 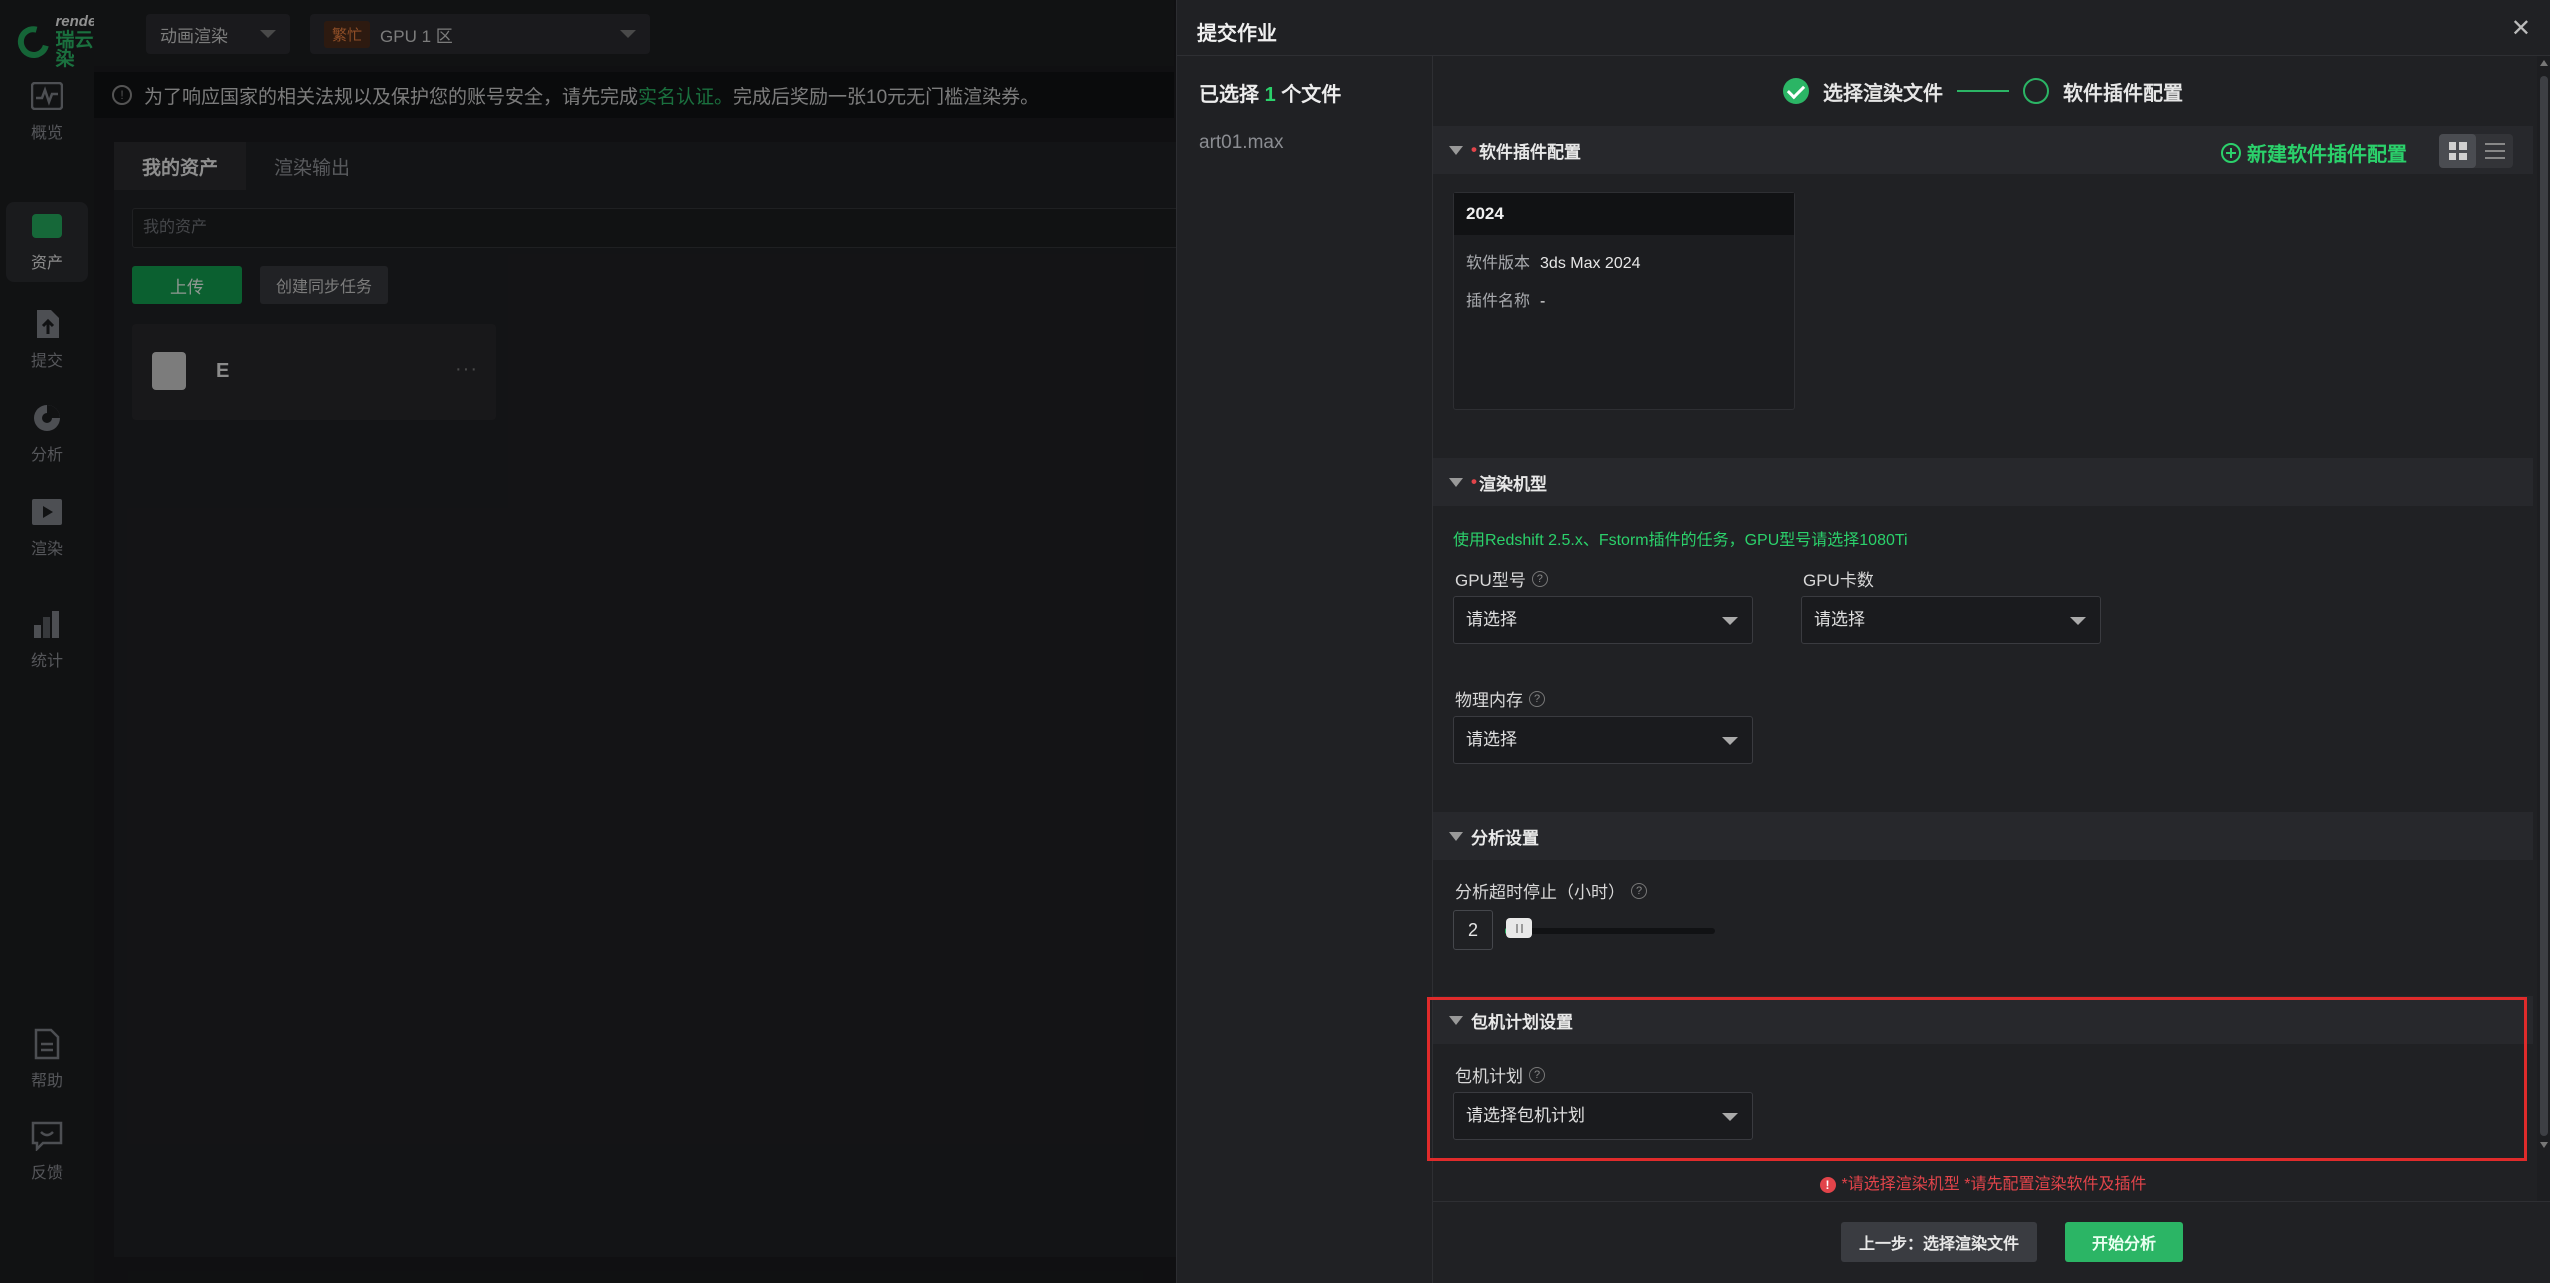 I want to click on step-2-label: 软件插件配置, so click(x=2123, y=93).